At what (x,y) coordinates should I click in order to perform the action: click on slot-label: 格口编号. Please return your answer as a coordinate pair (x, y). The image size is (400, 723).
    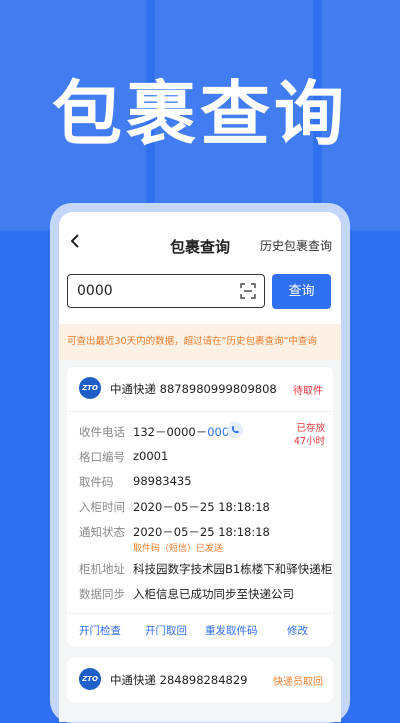
    Looking at the image, I should click on (102, 457).